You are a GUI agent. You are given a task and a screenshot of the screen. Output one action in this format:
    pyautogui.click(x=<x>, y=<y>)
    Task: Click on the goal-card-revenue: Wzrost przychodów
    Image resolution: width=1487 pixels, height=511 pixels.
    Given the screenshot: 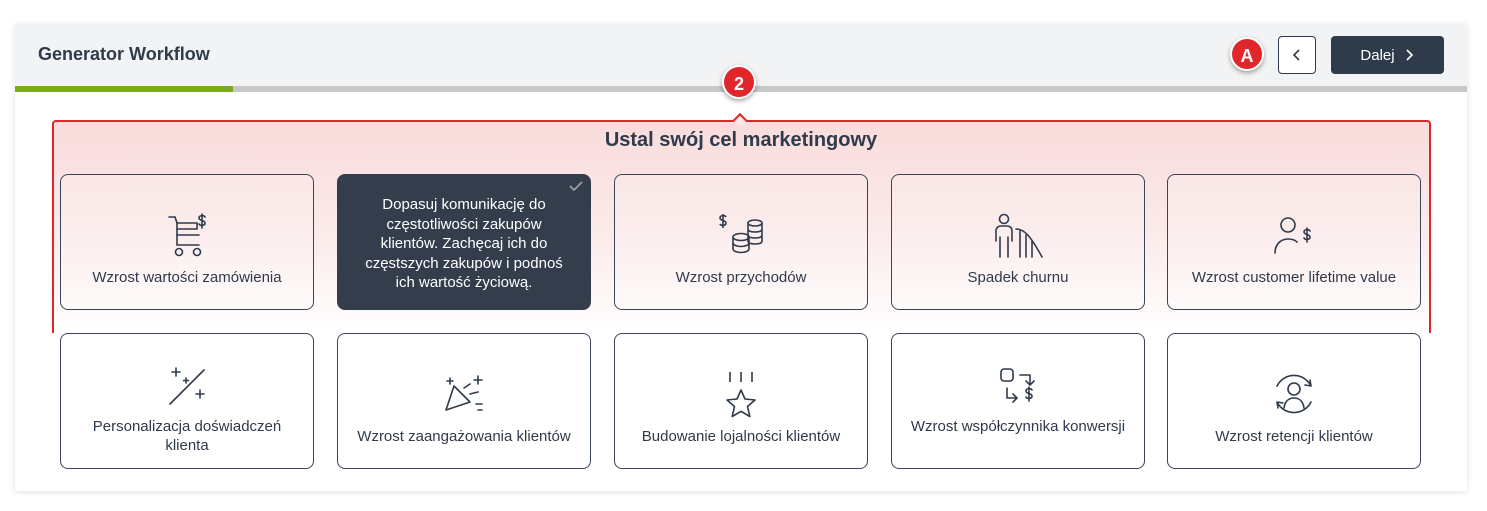 What is the action you would take?
    pyautogui.click(x=741, y=242)
    